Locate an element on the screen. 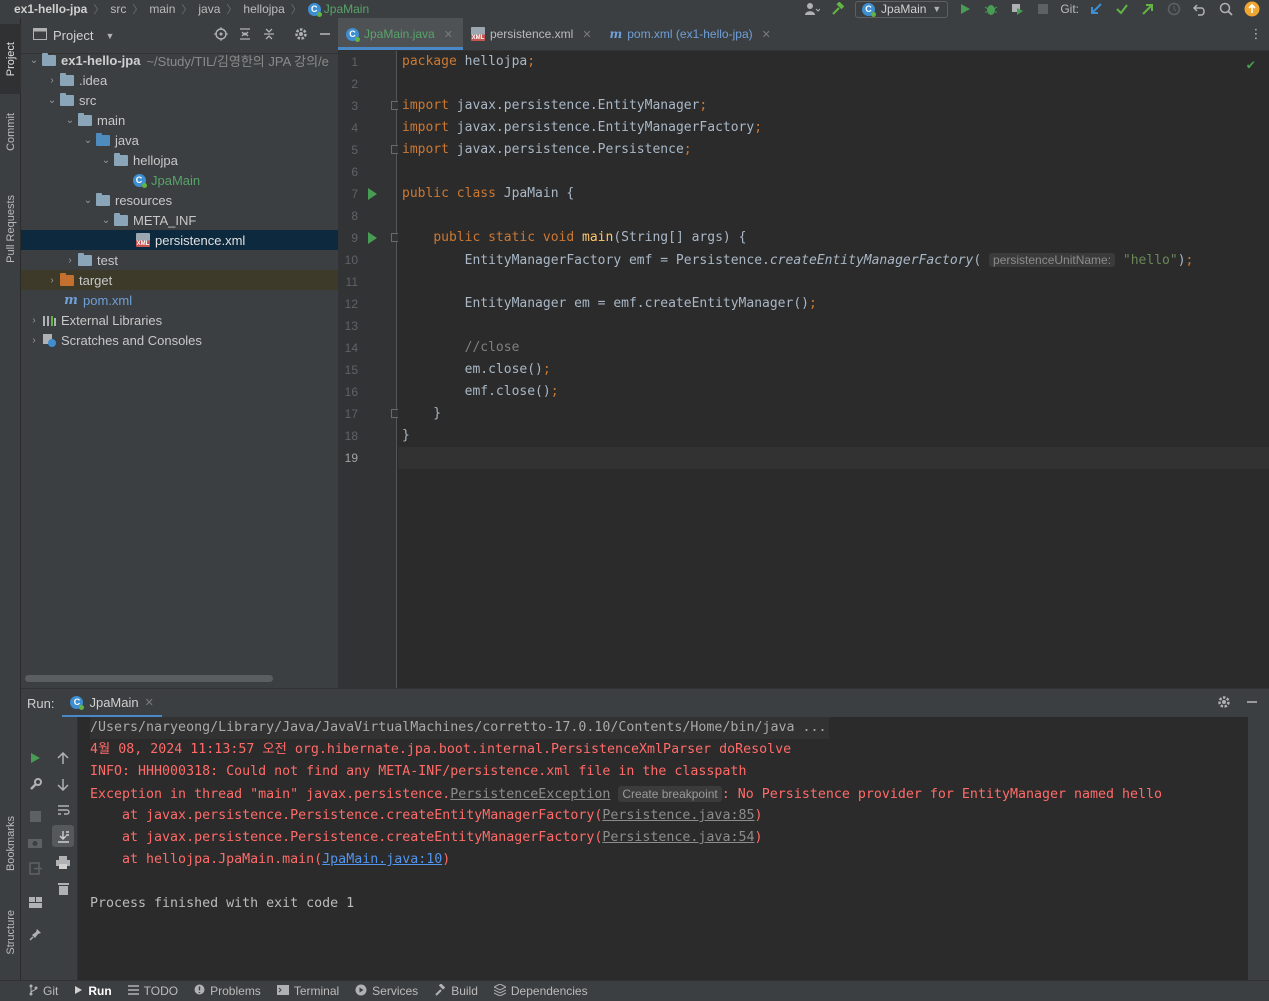 The width and height of the screenshot is (1269, 1001). git-push-icon is located at coordinates (1148, 9).